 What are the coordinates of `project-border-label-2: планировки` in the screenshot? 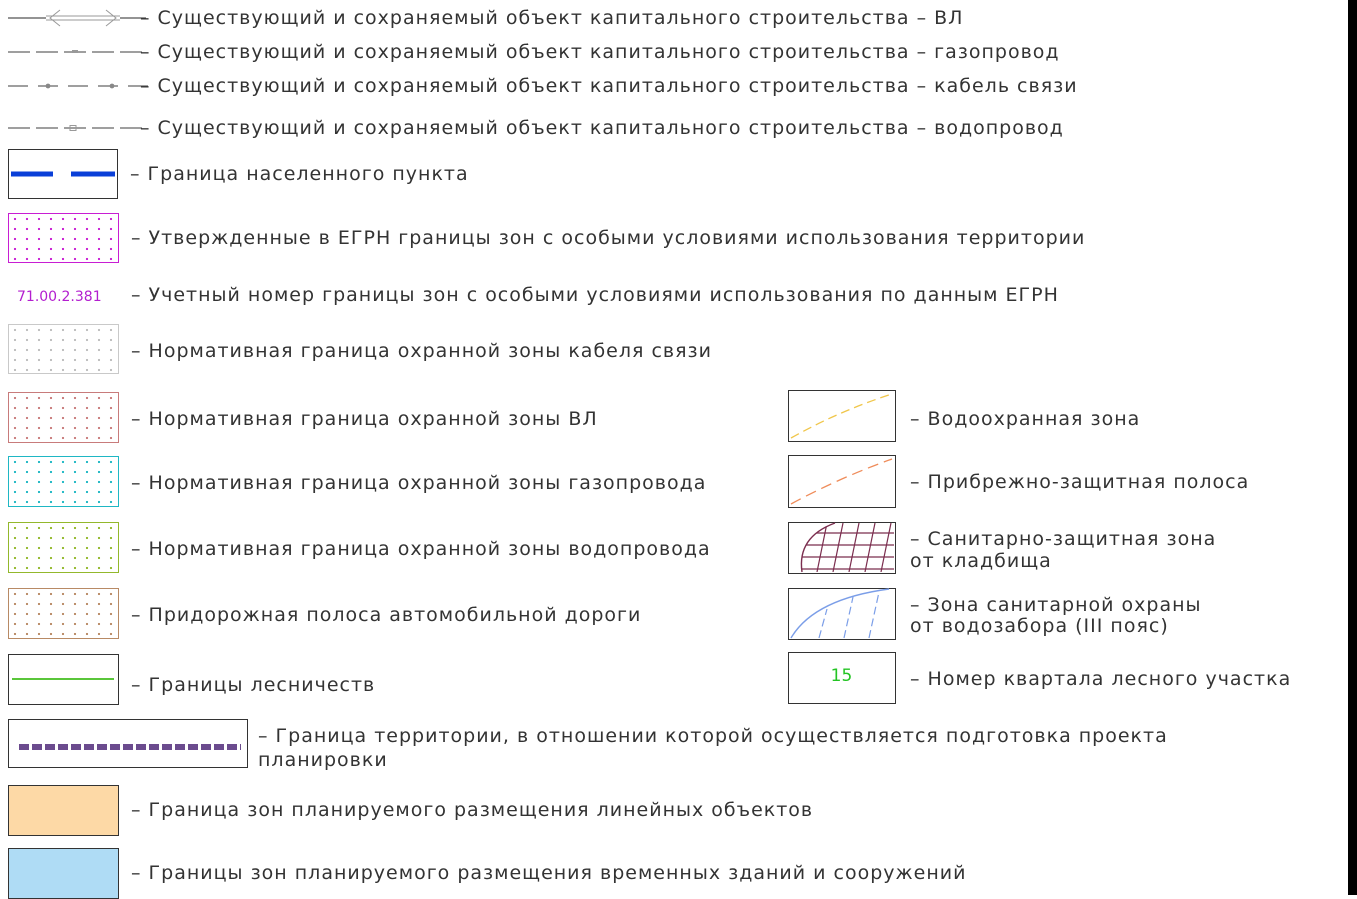 It's located at (323, 760).